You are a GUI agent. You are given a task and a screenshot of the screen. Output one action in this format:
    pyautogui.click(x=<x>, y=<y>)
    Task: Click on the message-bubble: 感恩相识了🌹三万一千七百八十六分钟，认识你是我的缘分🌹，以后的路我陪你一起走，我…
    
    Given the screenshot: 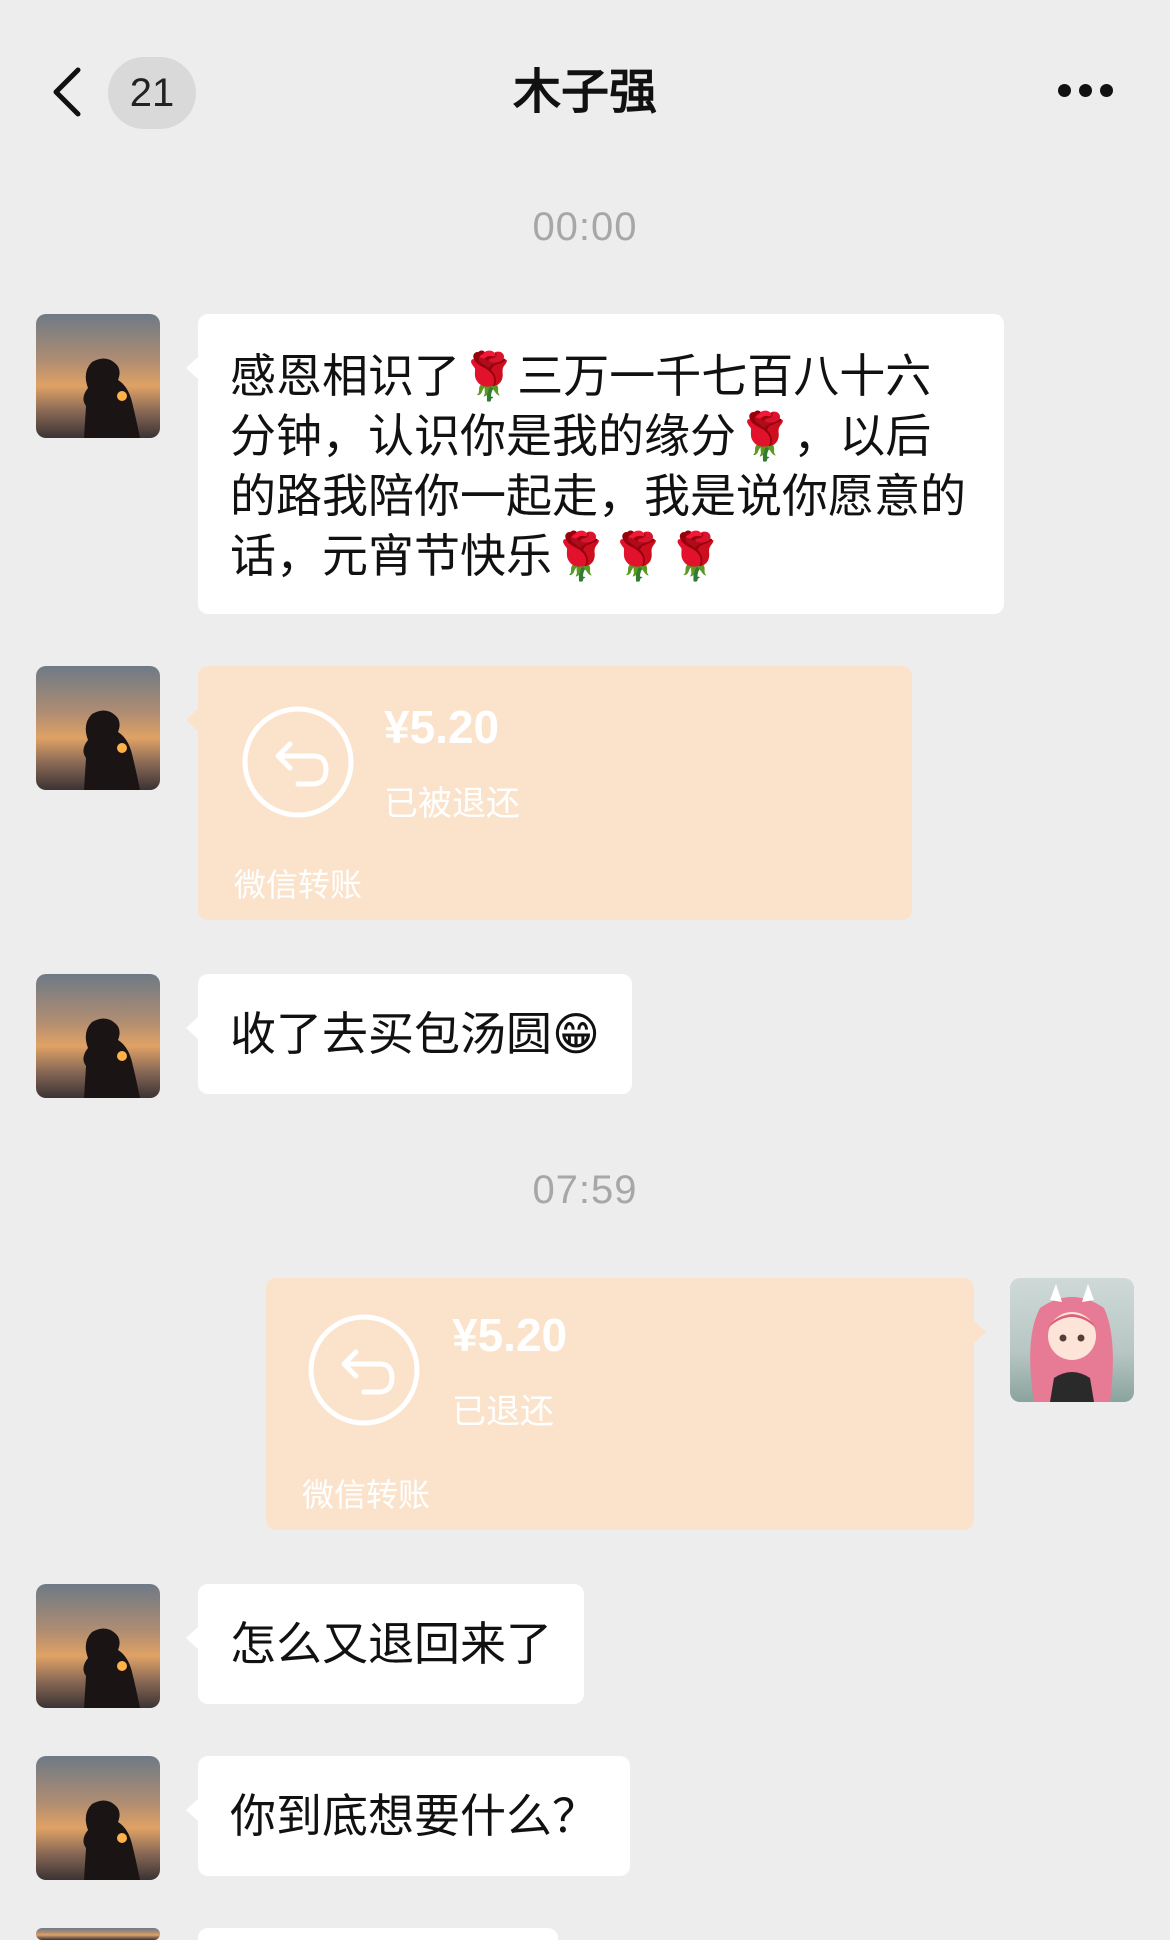 What is the action you would take?
    pyautogui.click(x=595, y=464)
    